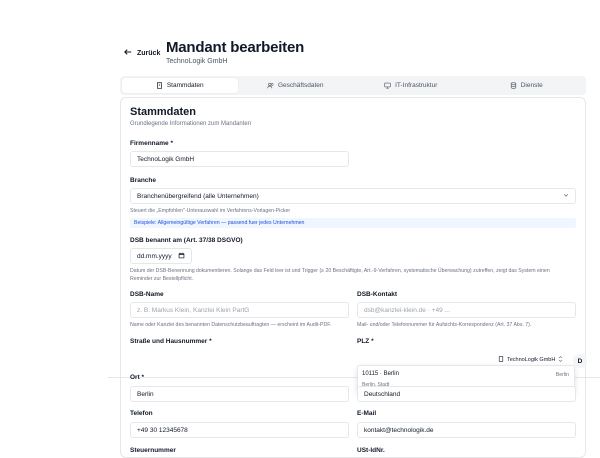  What do you see at coordinates (153, 450) in the screenshot?
I see `steuernummer-label: Steuernummer` at bounding box center [153, 450].